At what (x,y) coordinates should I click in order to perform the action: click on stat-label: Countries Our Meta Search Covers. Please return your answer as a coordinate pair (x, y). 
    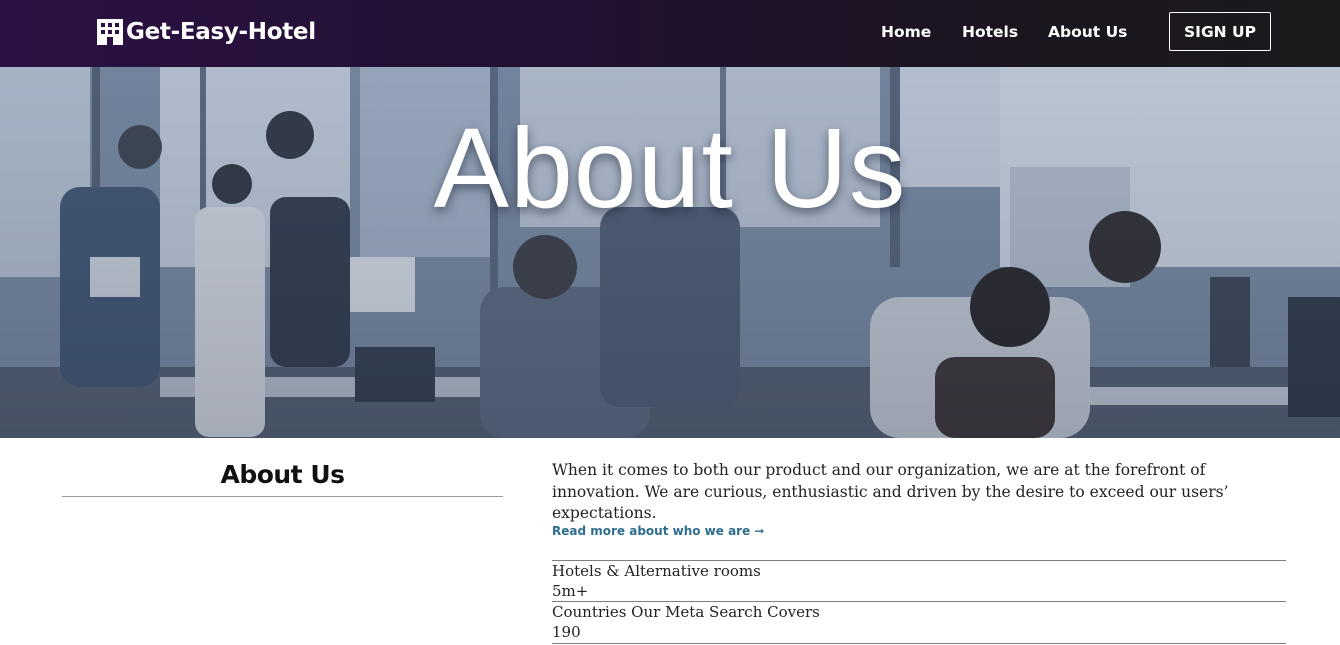
    Looking at the image, I should click on (686, 612).